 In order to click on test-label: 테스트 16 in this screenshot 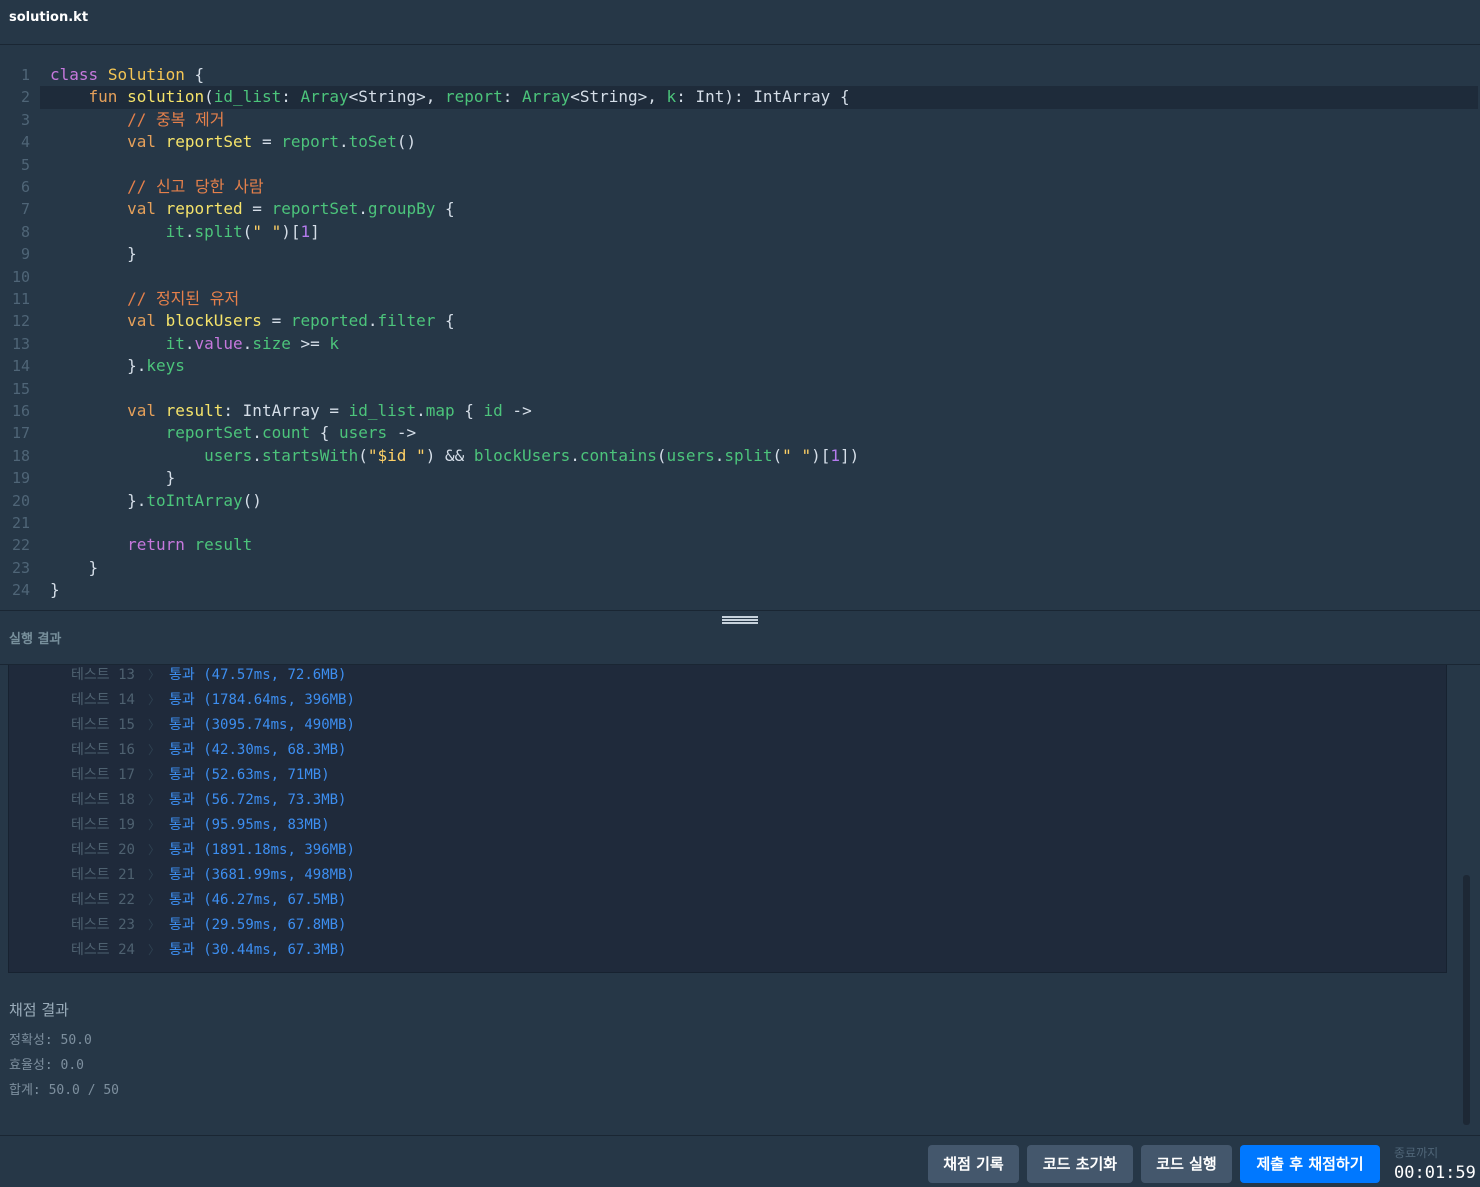, I will do `click(103, 750)`.